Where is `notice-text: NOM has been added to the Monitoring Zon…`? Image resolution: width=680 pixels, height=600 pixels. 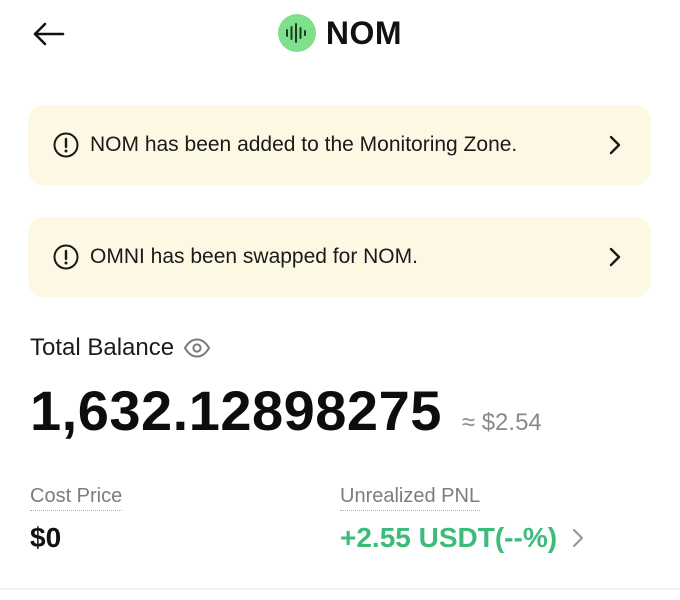
notice-text: NOM has been added to the Monitoring Zon… is located at coordinates (304, 144).